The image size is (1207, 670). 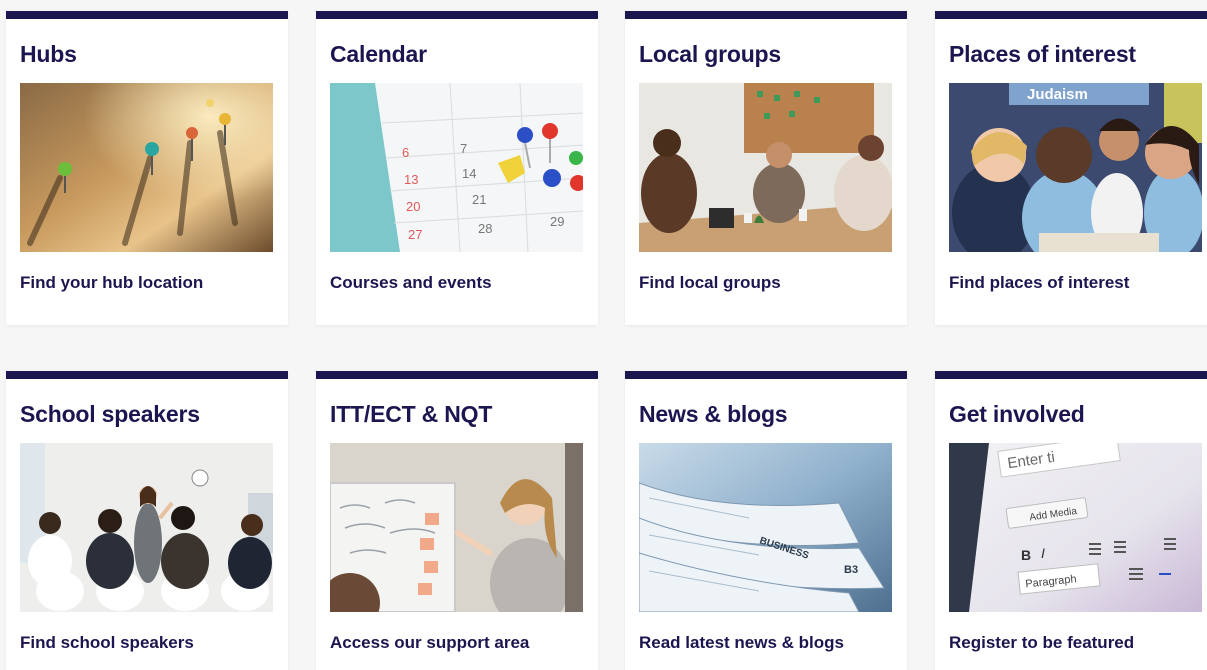 I want to click on italic-icon: I, so click(x=1043, y=553).